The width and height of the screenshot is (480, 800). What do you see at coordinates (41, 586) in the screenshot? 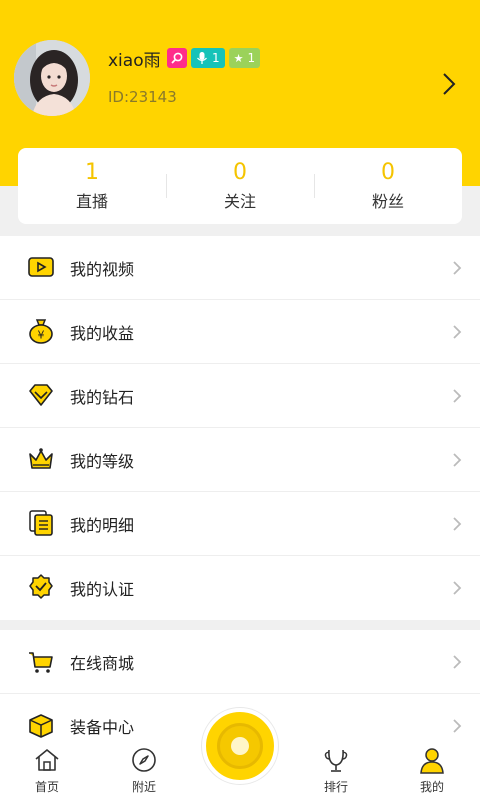
I see `verified-badge-icon` at bounding box center [41, 586].